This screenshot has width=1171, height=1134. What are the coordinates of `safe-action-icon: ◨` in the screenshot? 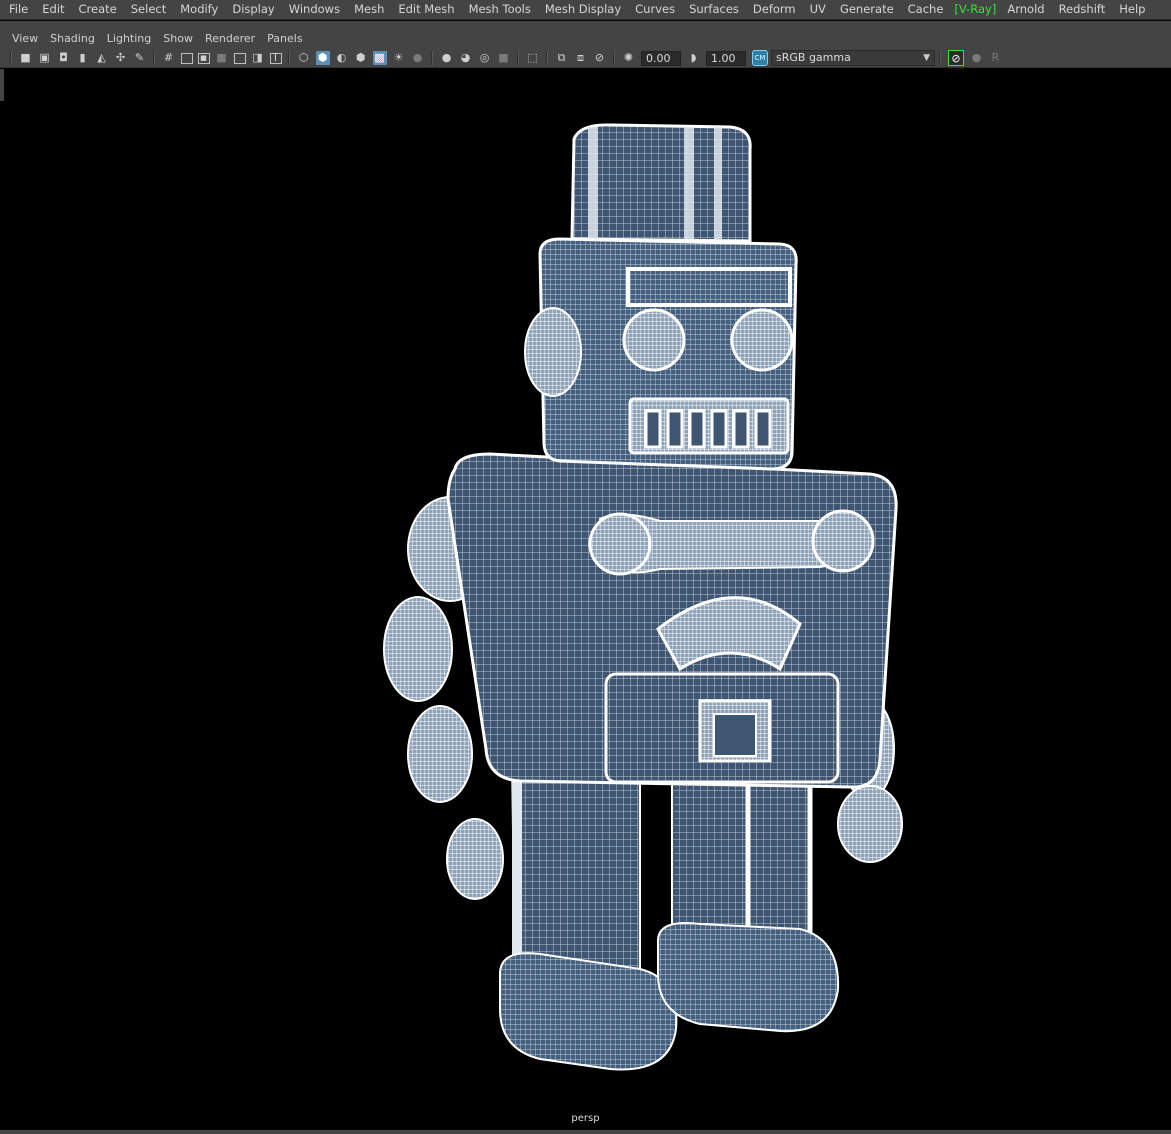 It's located at (258, 58).